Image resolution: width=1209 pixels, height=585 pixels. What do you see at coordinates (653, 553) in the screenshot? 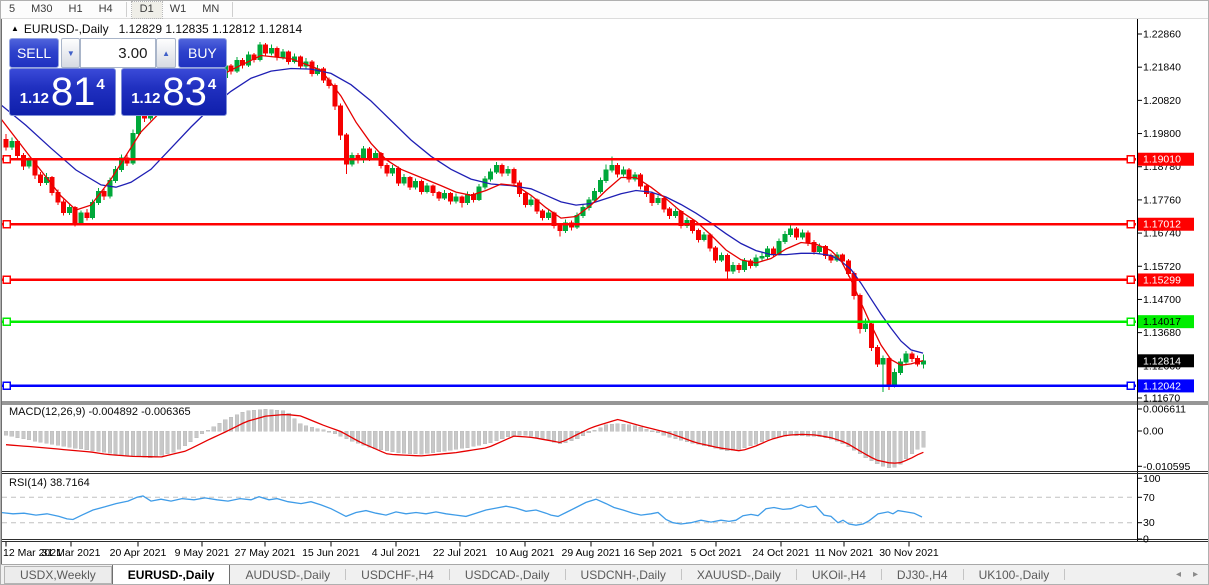
I see `date-tick-label: 16 Sep 2021` at bounding box center [653, 553].